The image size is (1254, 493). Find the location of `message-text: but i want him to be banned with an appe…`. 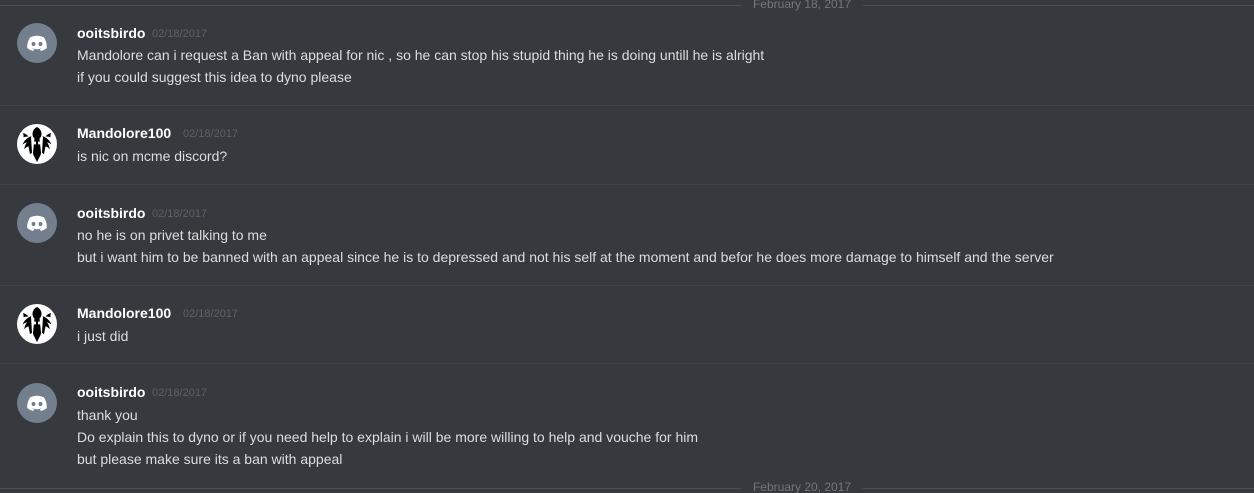

message-text: but i want him to be banned with an appe… is located at coordinates (565, 257).